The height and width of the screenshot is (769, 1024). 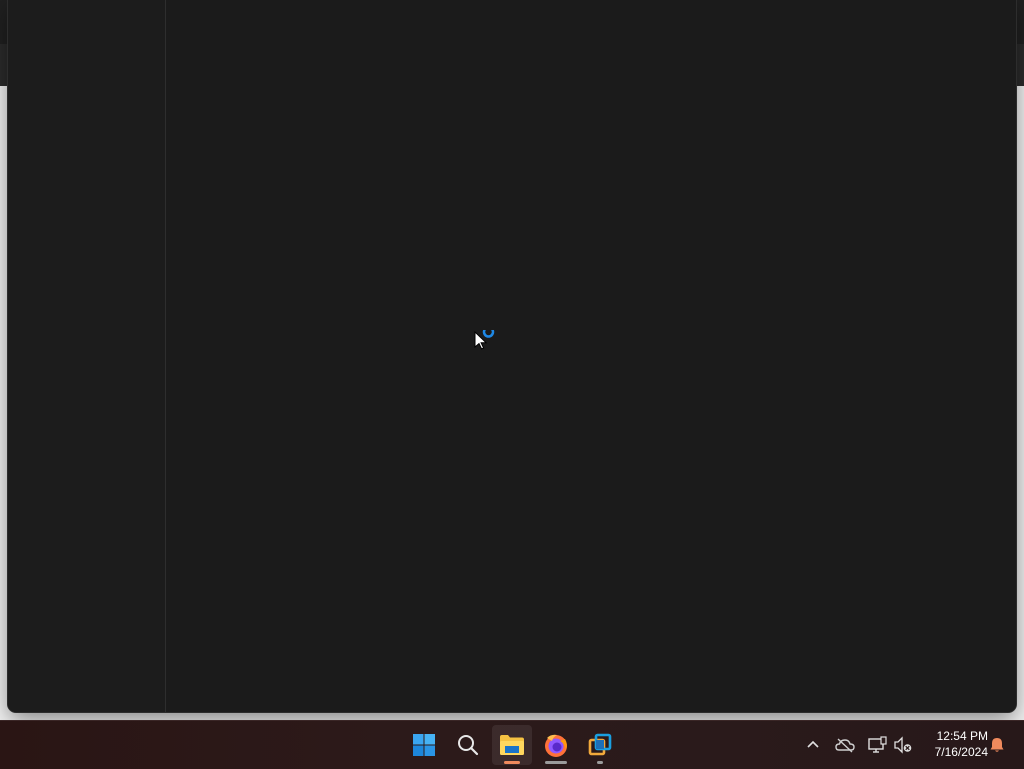 I want to click on clock-date: 7/16/2024, so click(x=961, y=752).